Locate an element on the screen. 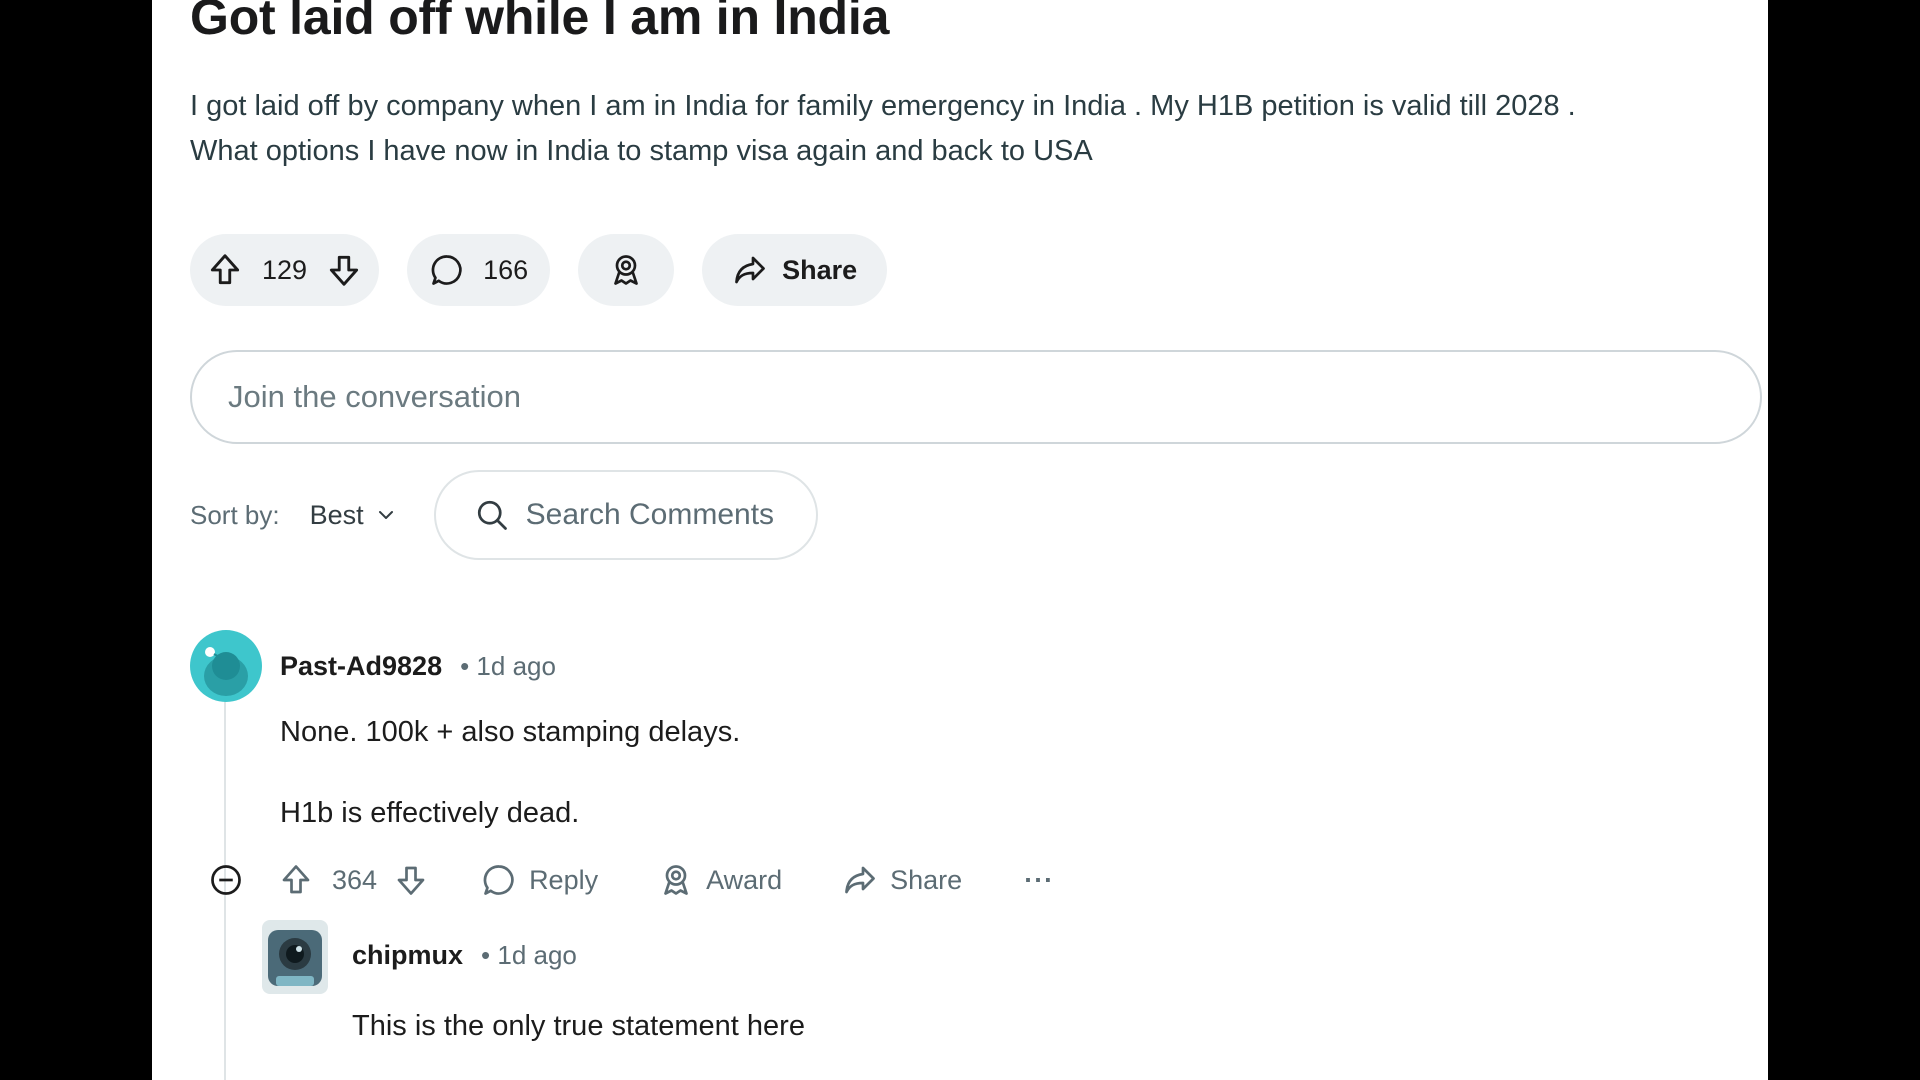 The image size is (1920, 1080). join-conversation-input: Join the conversation is located at coordinates (976, 397).